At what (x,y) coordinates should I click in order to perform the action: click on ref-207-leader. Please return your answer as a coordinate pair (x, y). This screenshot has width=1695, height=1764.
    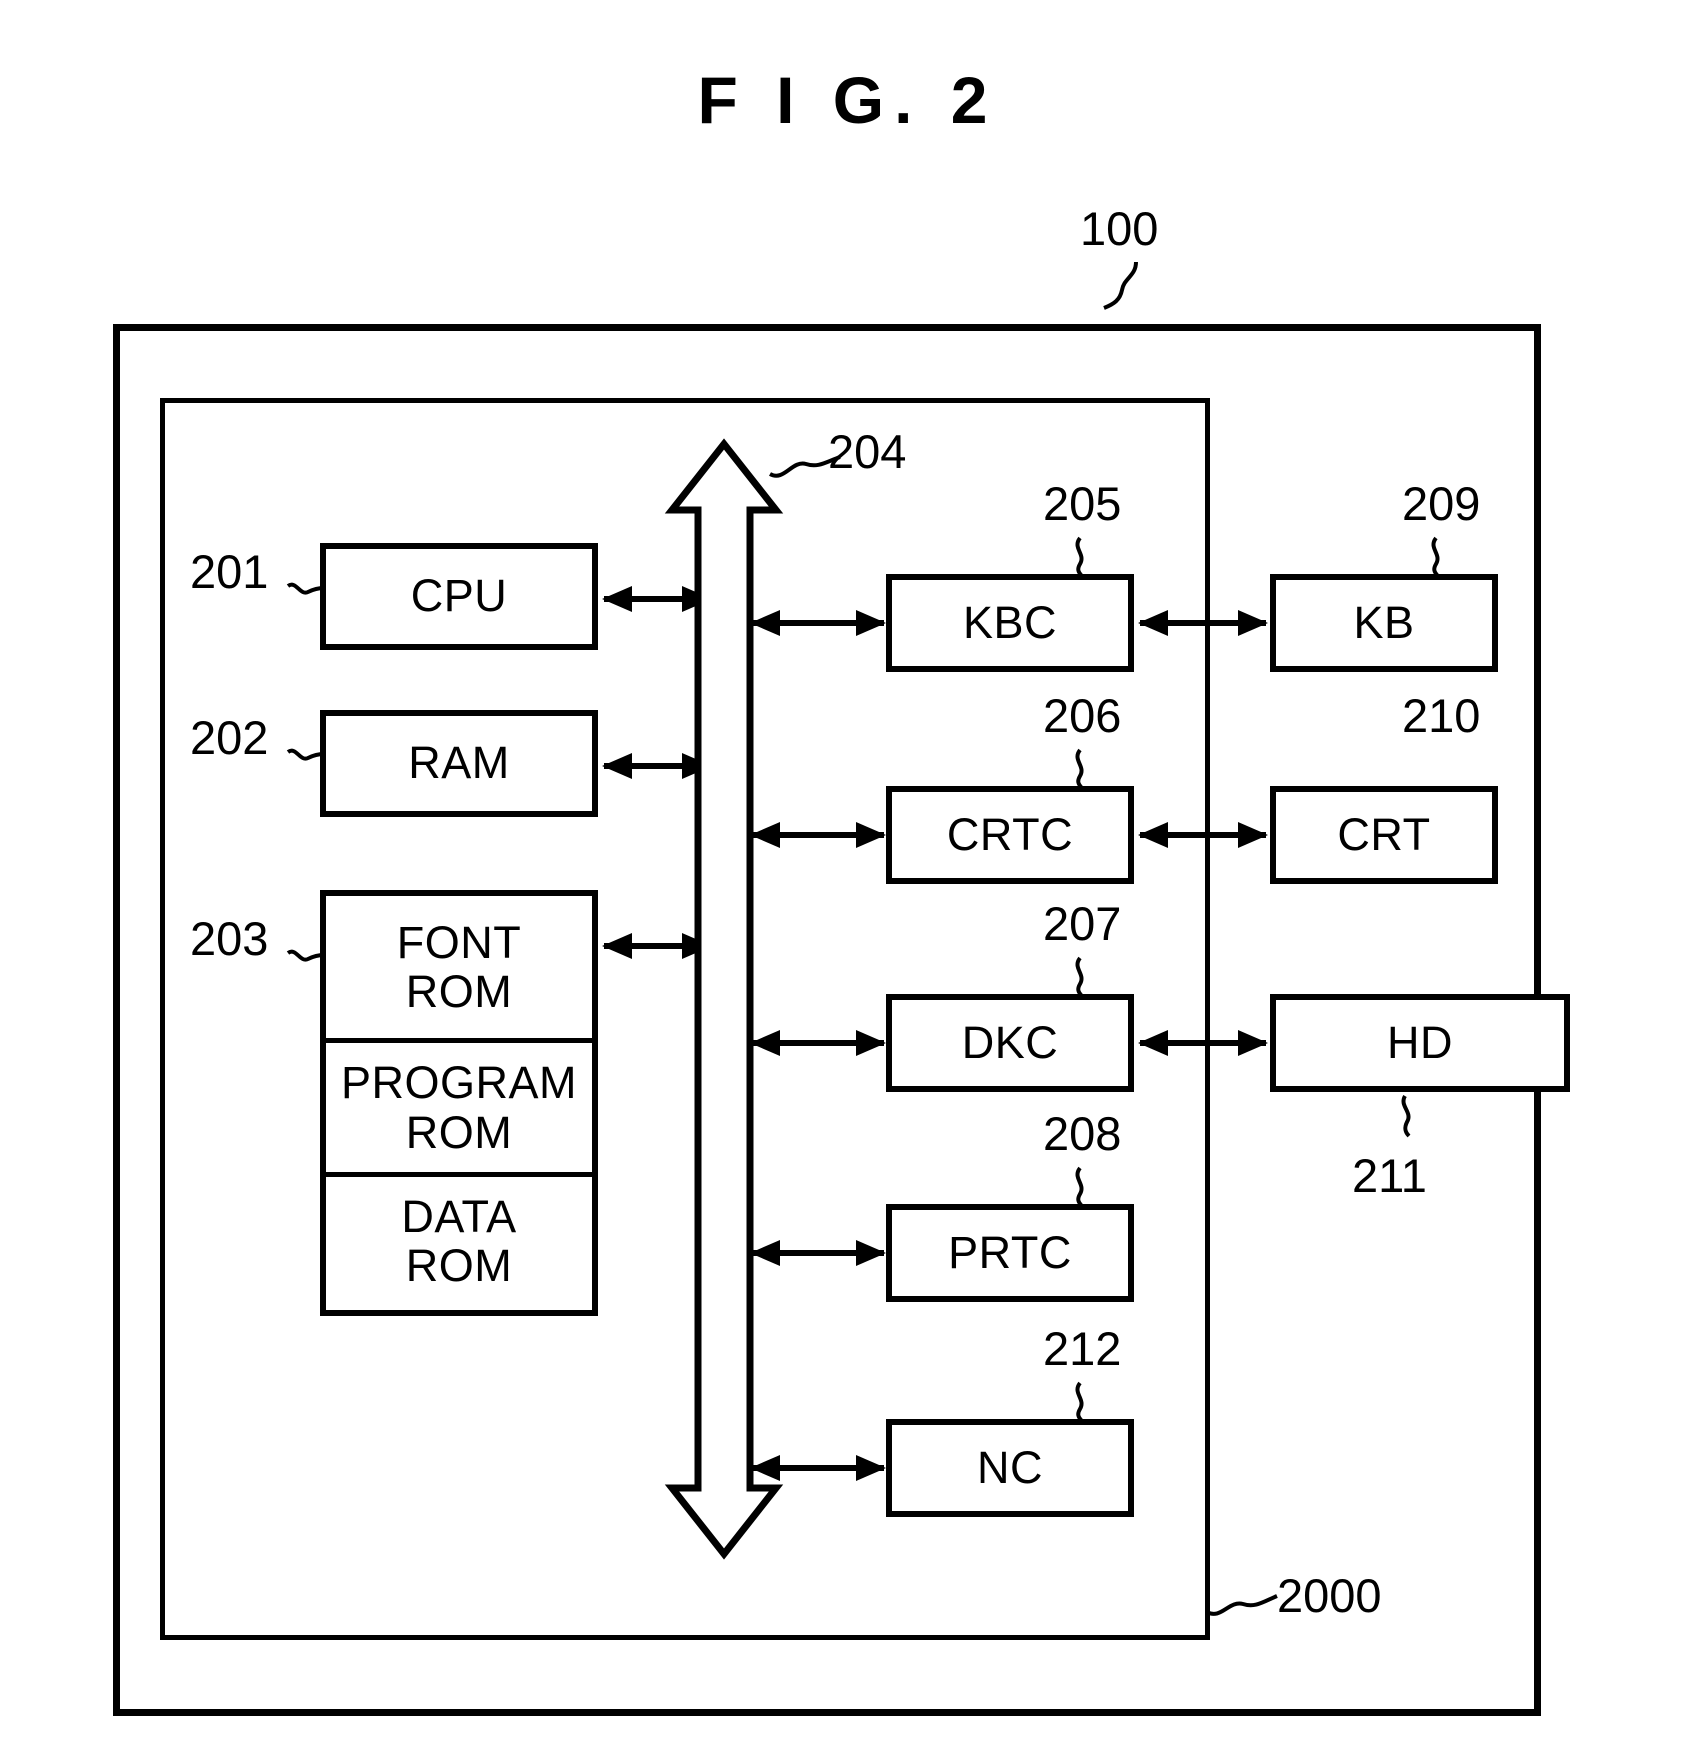
    Looking at the image, I should click on (1085, 977).